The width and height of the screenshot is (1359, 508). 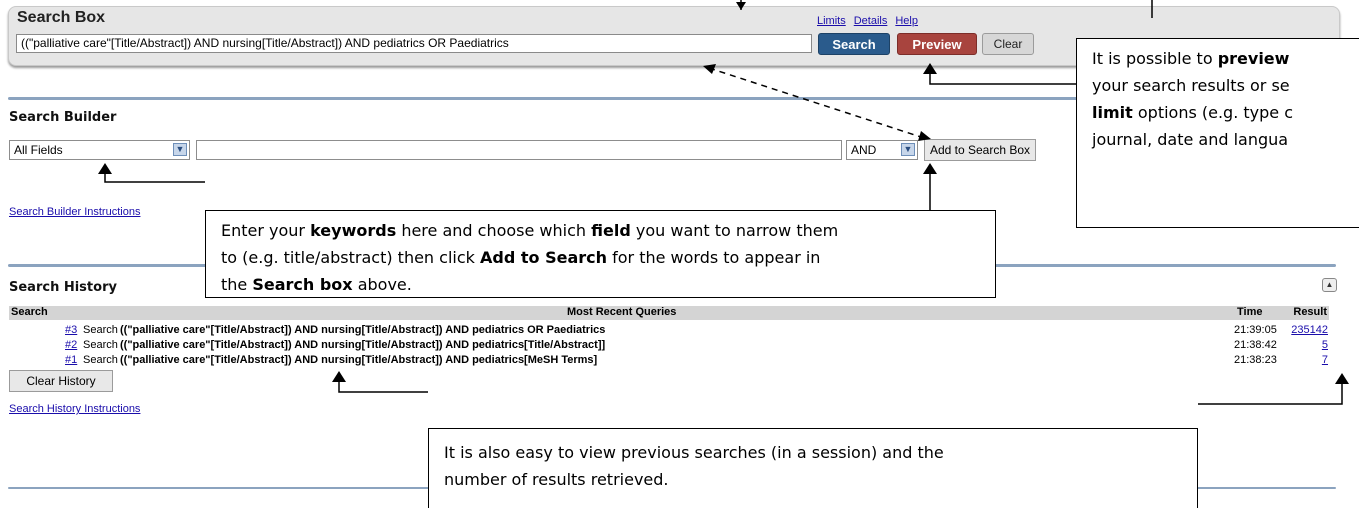 What do you see at coordinates (556, 479) in the screenshot?
I see `callout-text: number of results retrieved.` at bounding box center [556, 479].